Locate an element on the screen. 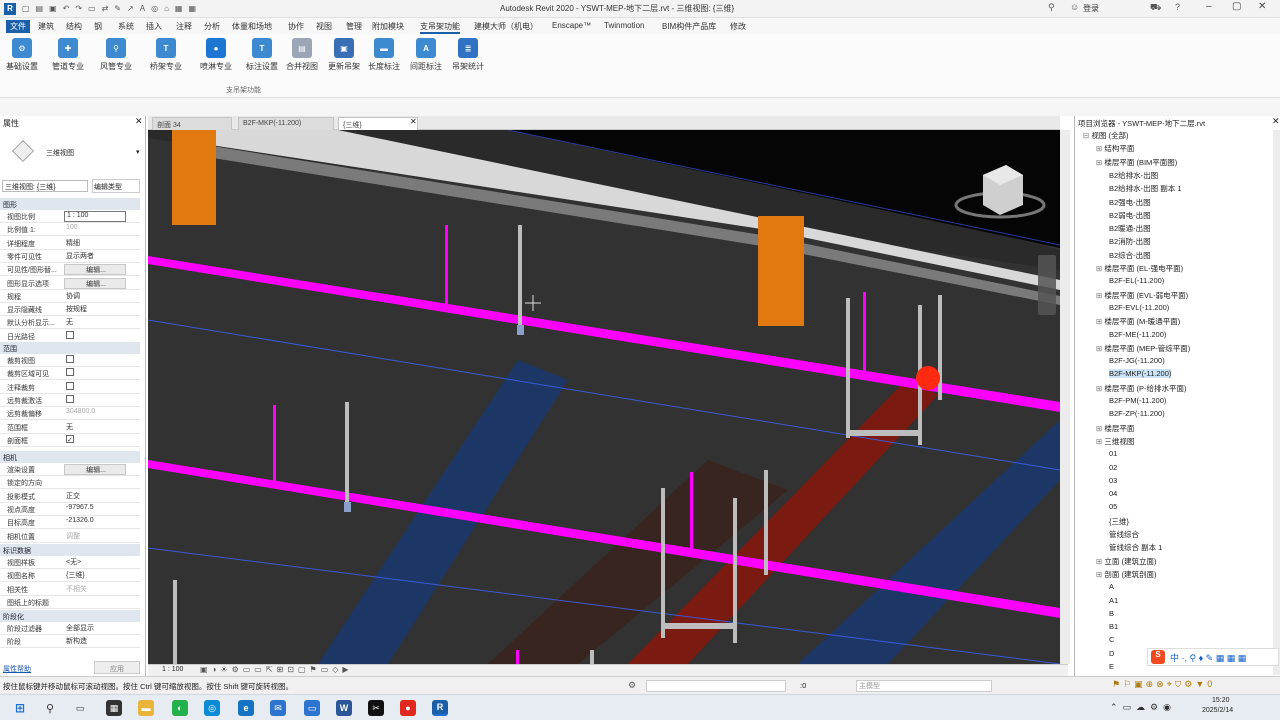 The height and width of the screenshot is (720, 1280). browser-item: C is located at coordinates (1111, 639).